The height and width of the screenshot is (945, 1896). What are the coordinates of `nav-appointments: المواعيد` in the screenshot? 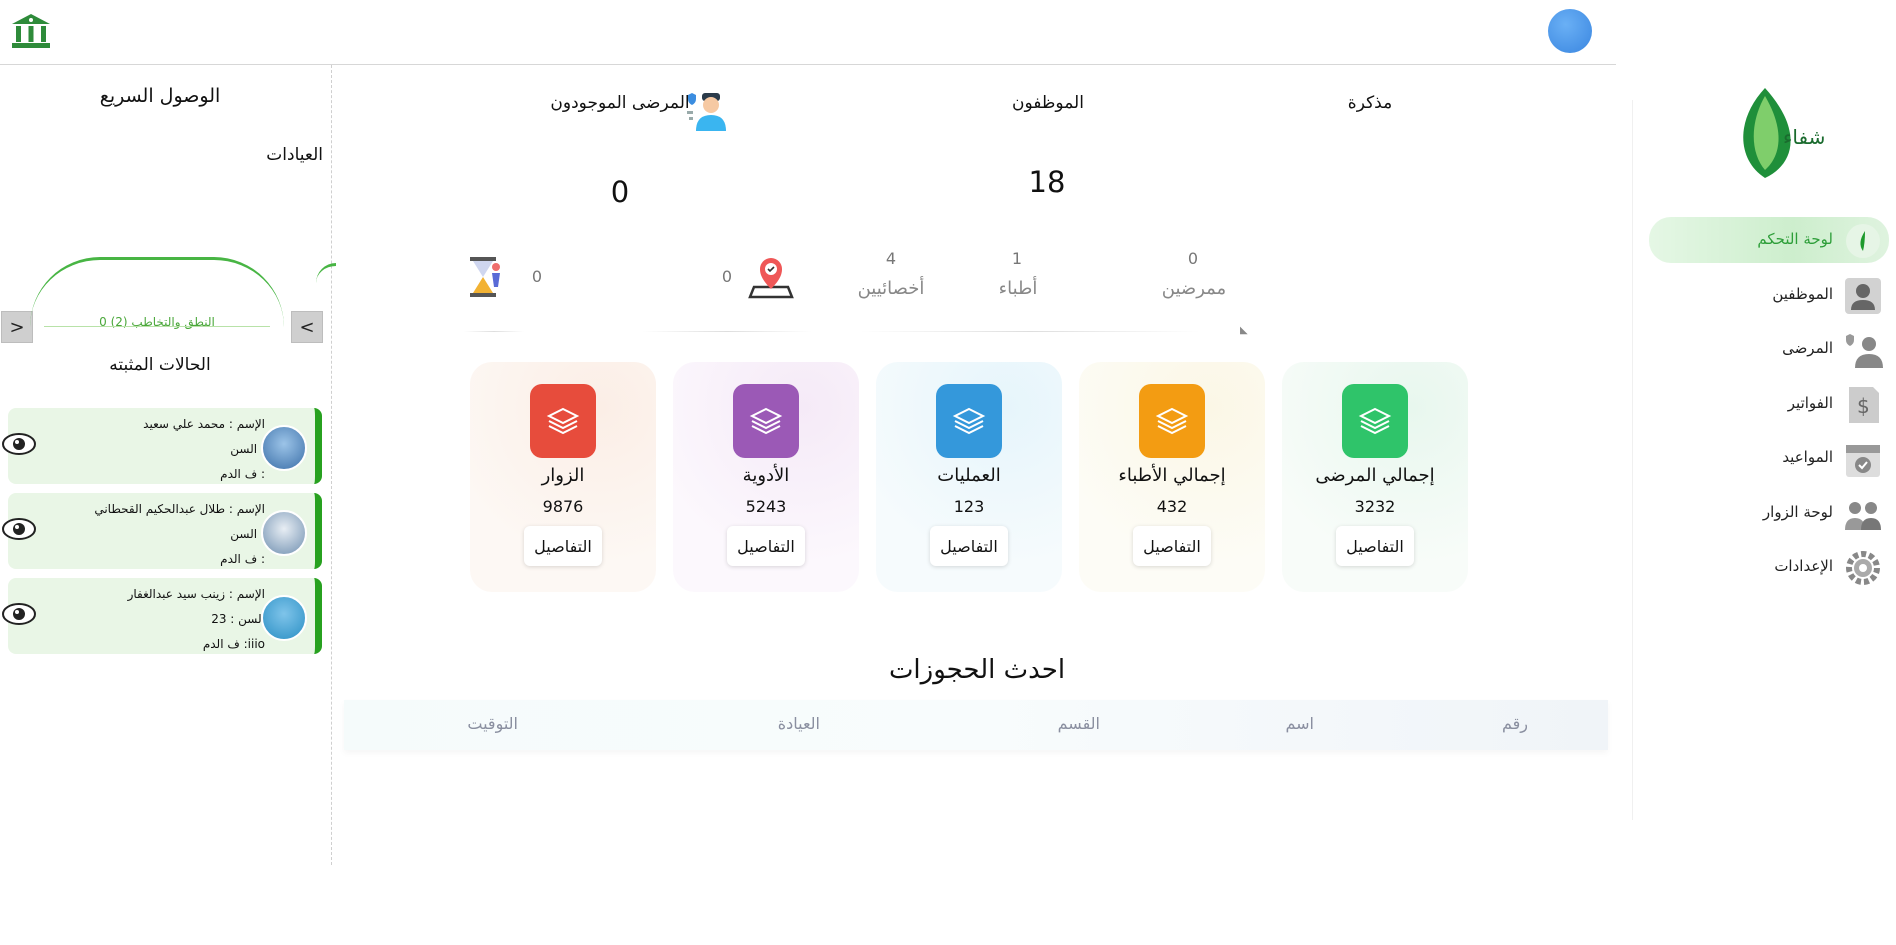 It's located at (1769, 458).